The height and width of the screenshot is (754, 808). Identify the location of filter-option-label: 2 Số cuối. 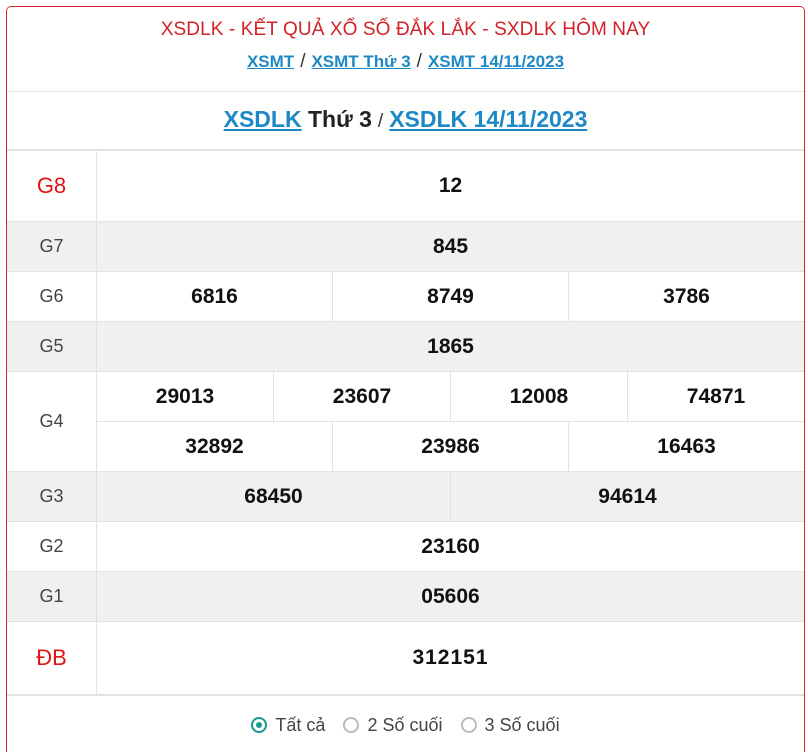
(405, 724).